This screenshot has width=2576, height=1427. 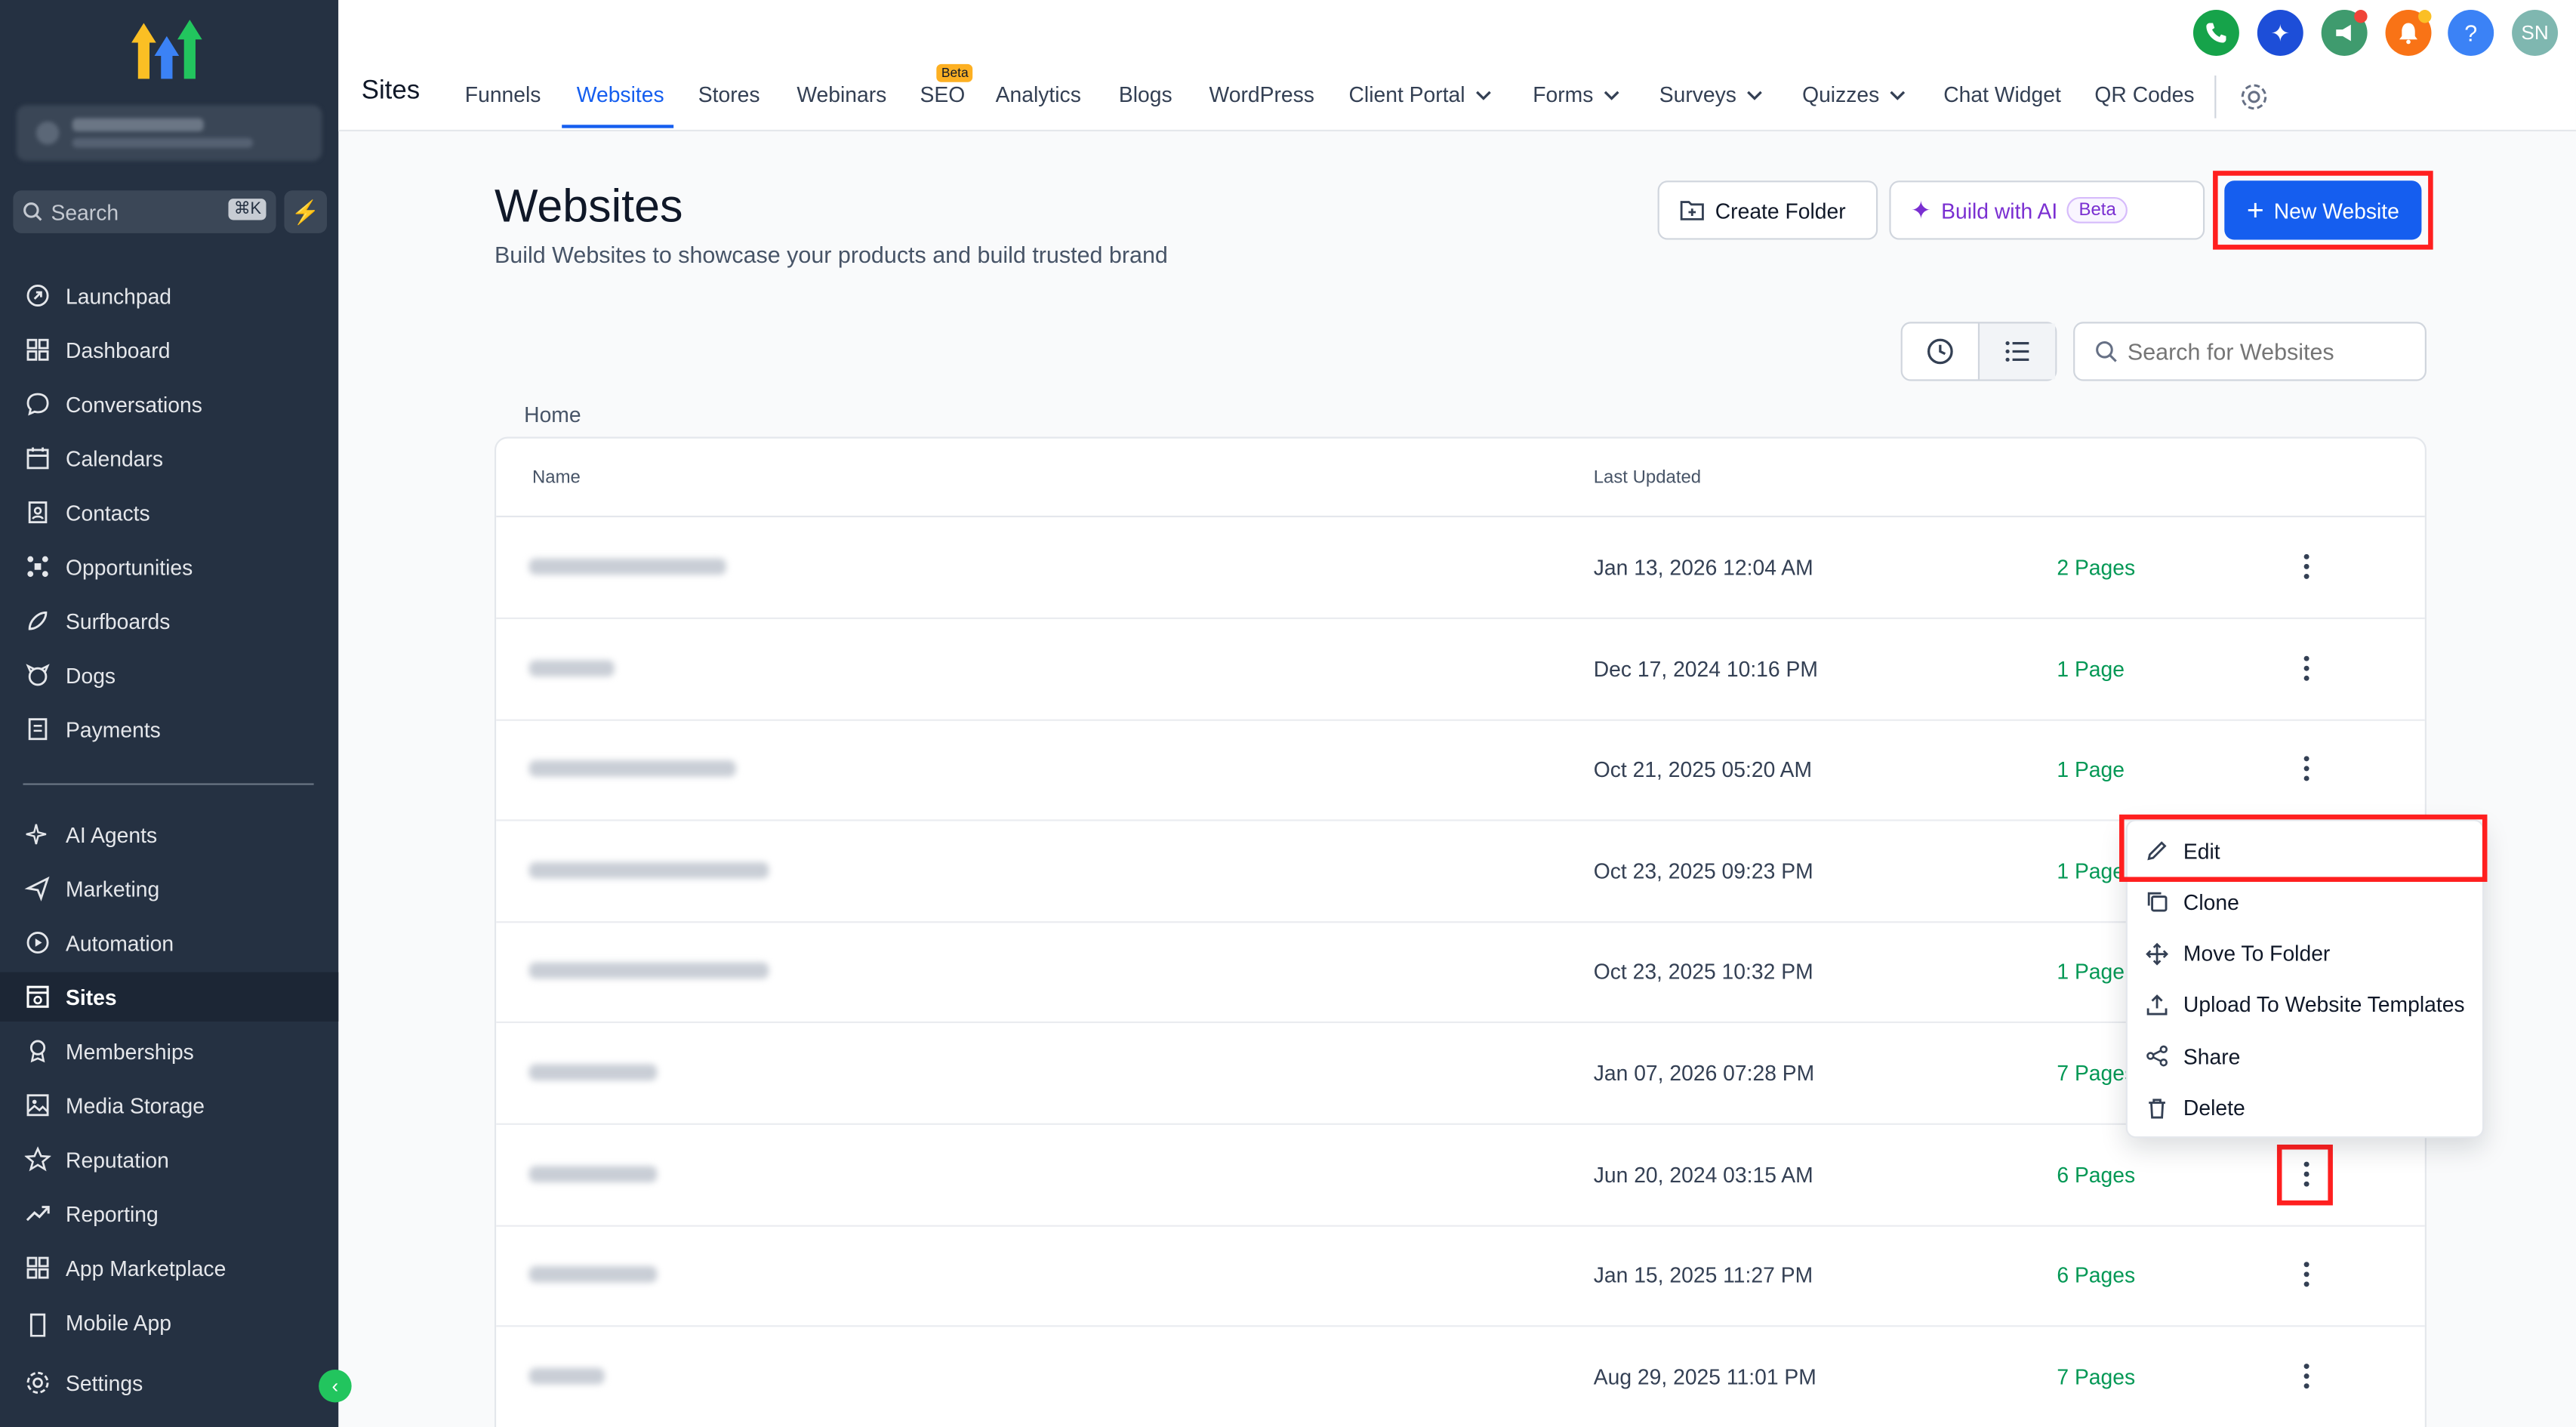 What do you see at coordinates (2471, 33) in the screenshot?
I see `help-icon: ?` at bounding box center [2471, 33].